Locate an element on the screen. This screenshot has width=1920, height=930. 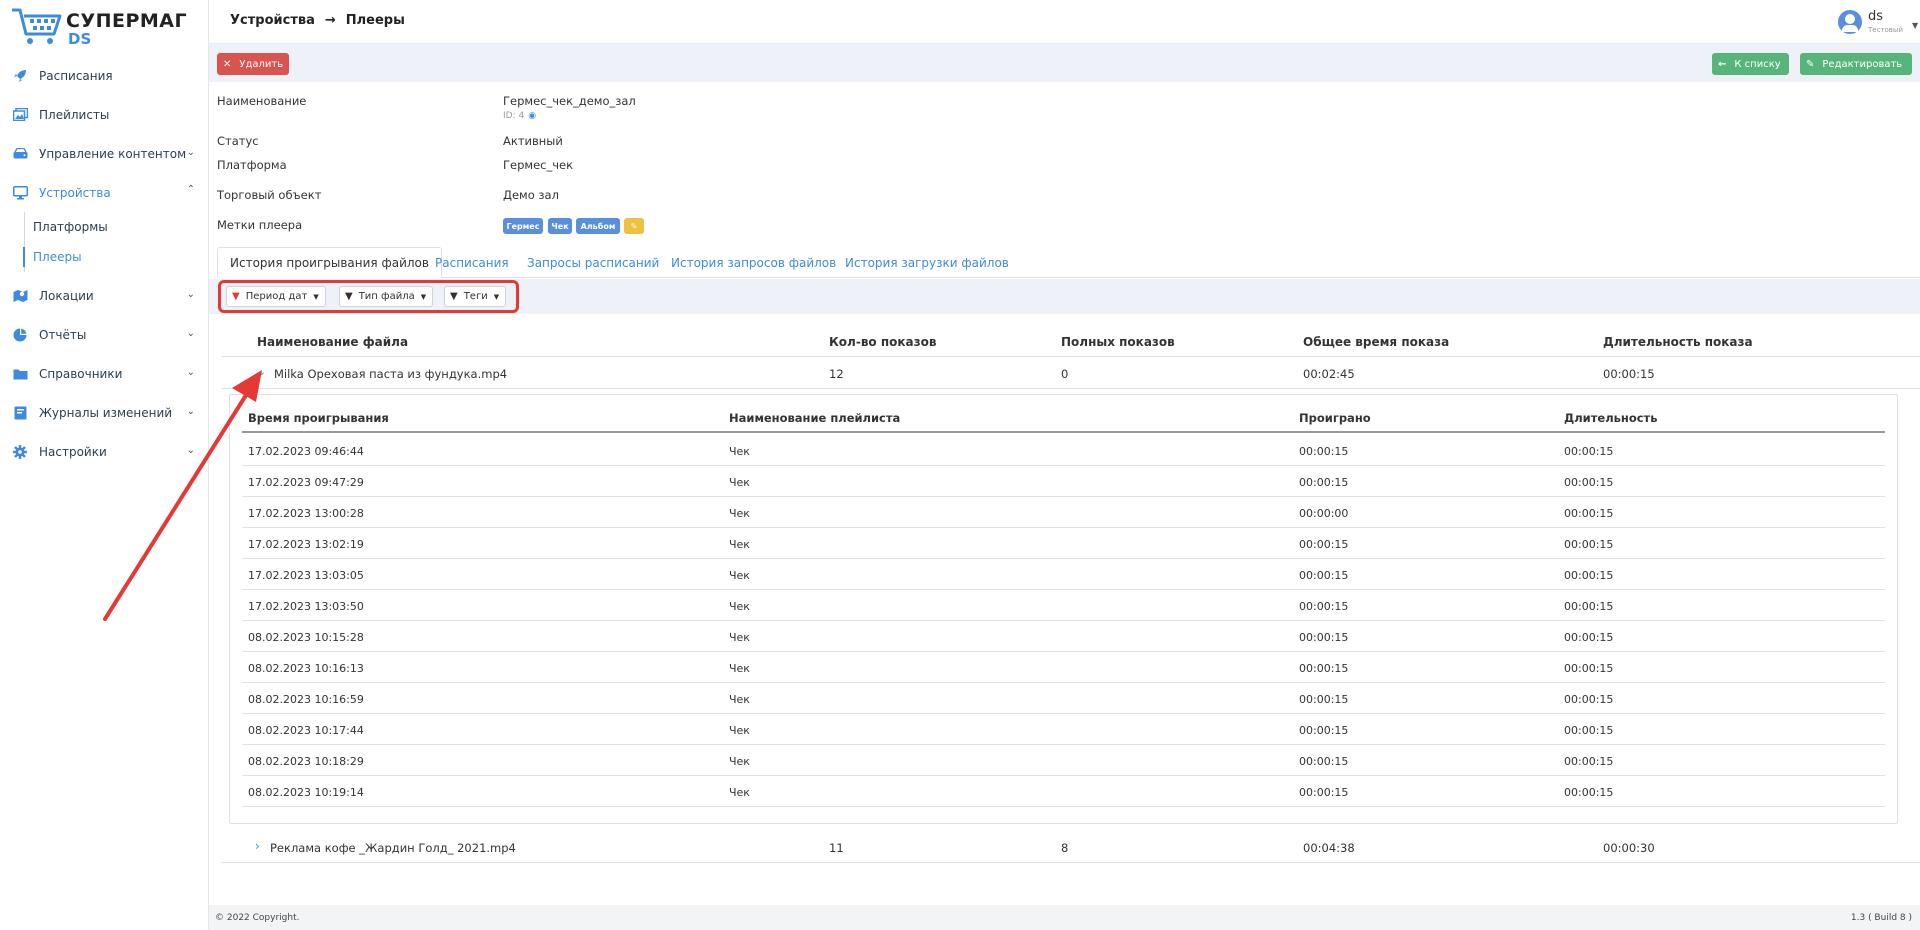
column-header: Длительность is located at coordinates (1611, 418).